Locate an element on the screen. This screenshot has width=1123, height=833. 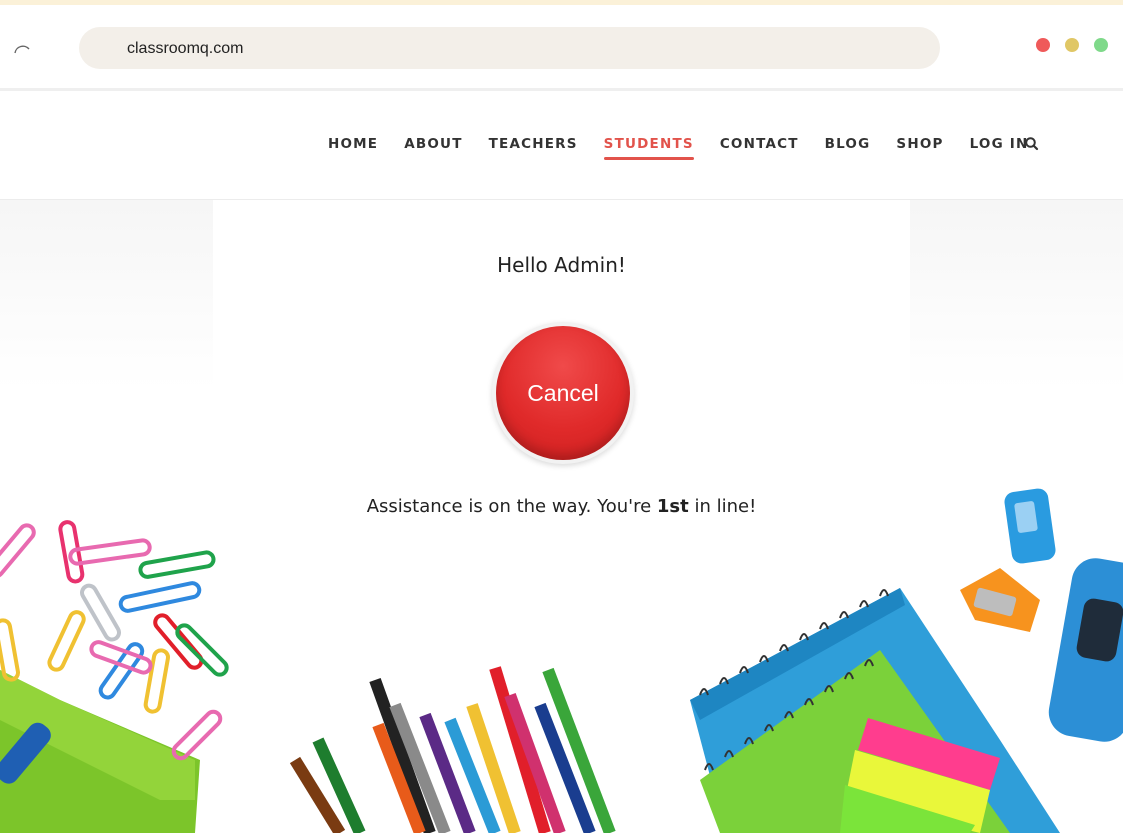
nav-item-students: STUDENTS is located at coordinates (648, 148).